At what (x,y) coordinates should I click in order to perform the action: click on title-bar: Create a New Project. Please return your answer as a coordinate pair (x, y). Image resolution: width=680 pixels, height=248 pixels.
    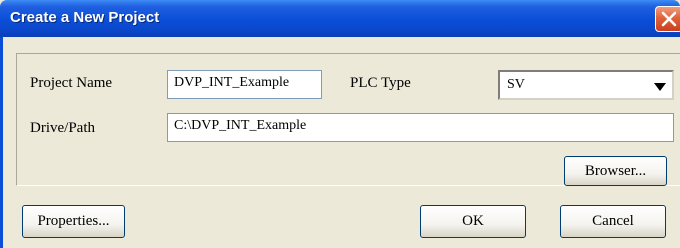
    Looking at the image, I should click on (340, 18).